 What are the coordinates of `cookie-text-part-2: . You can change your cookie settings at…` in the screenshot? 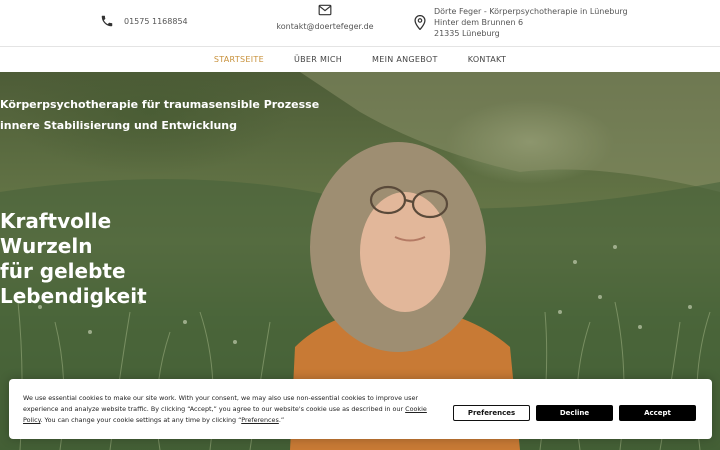 It's located at (141, 420).